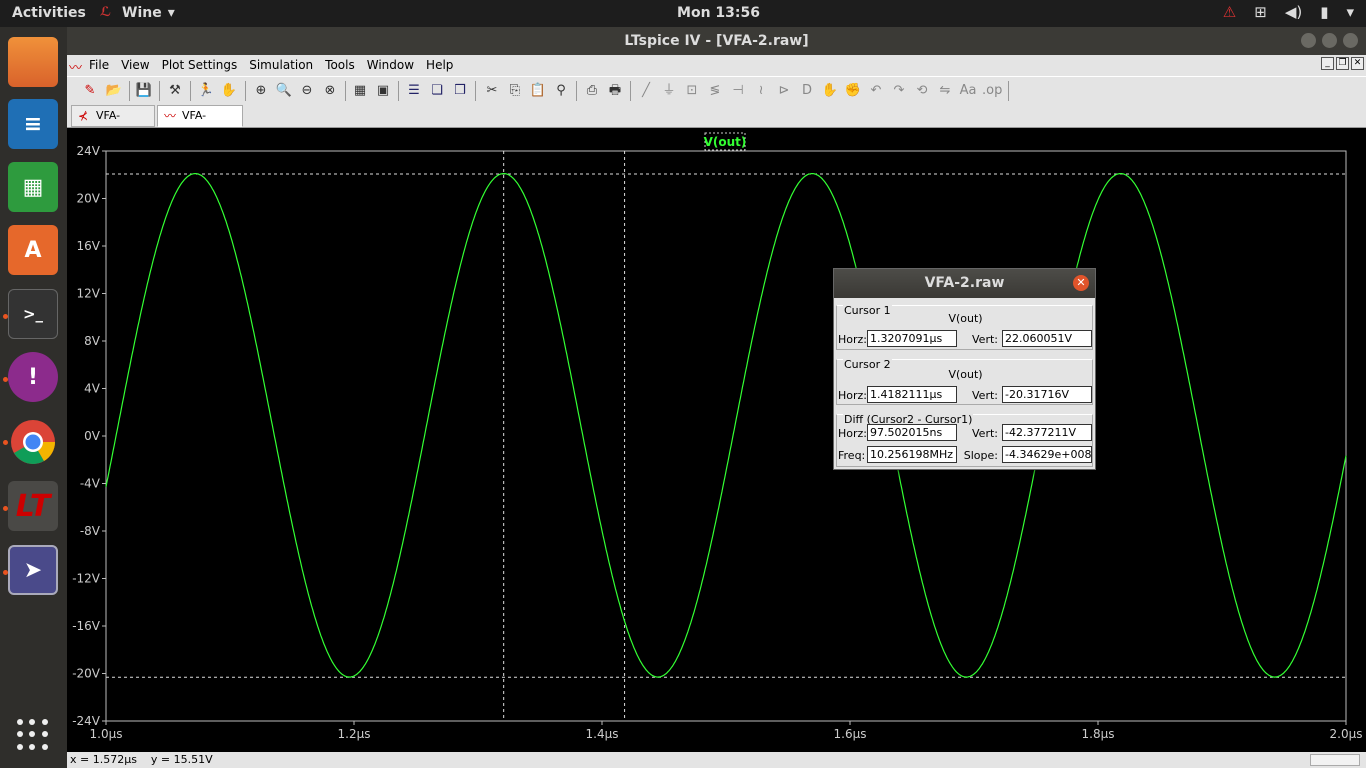  Describe the element at coordinates (968, 91) in the screenshot. I see `text-icon: Aa` at that location.